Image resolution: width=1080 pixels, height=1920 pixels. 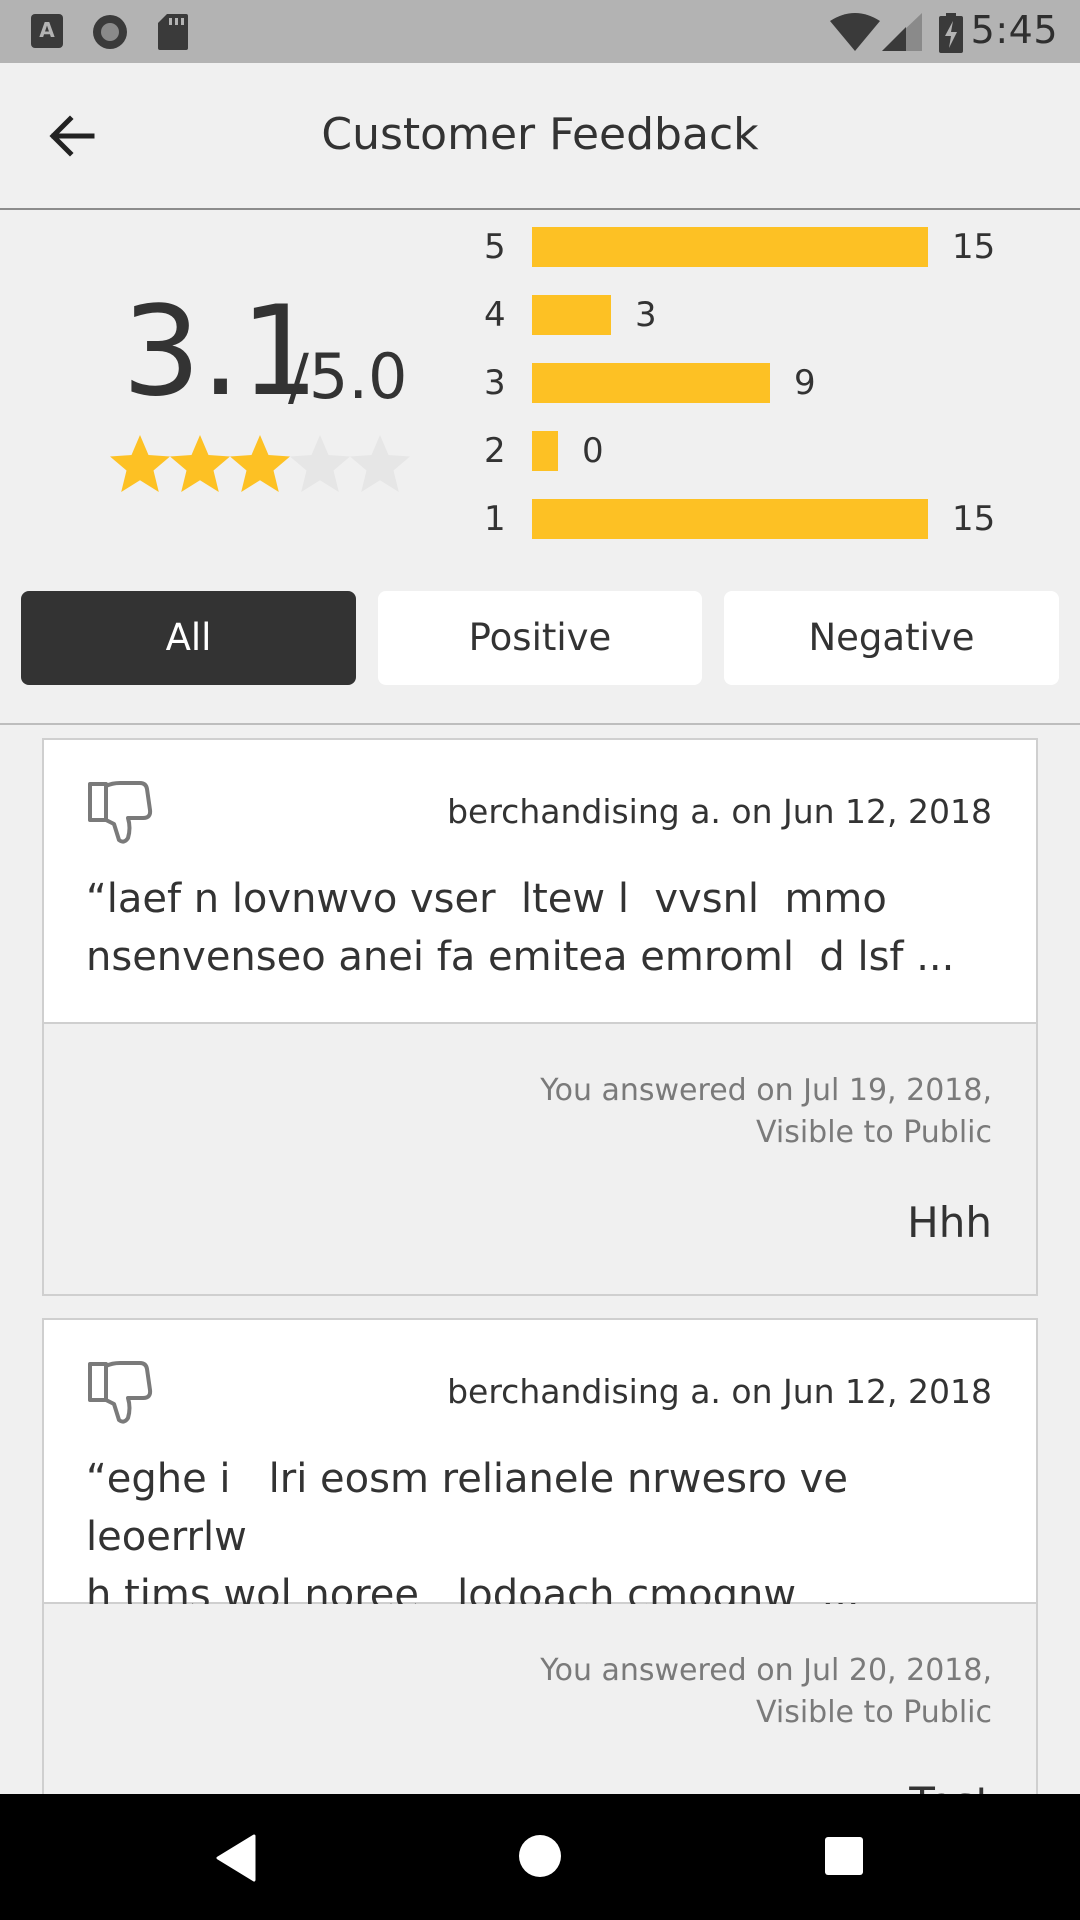 I want to click on status-bar: A 5:45, so click(x=540, y=31).